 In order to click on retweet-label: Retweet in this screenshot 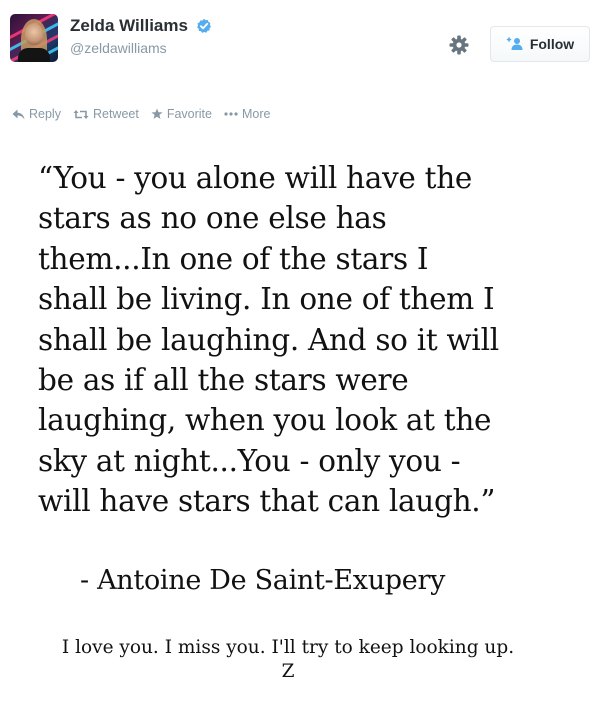, I will do `click(115, 114)`.